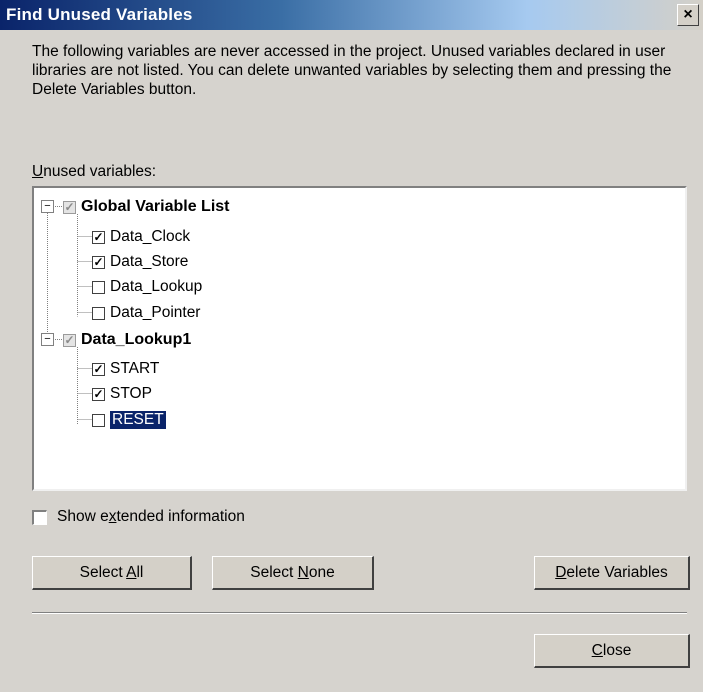  Describe the element at coordinates (617, 650) in the screenshot. I see `label-part: lose` at that location.